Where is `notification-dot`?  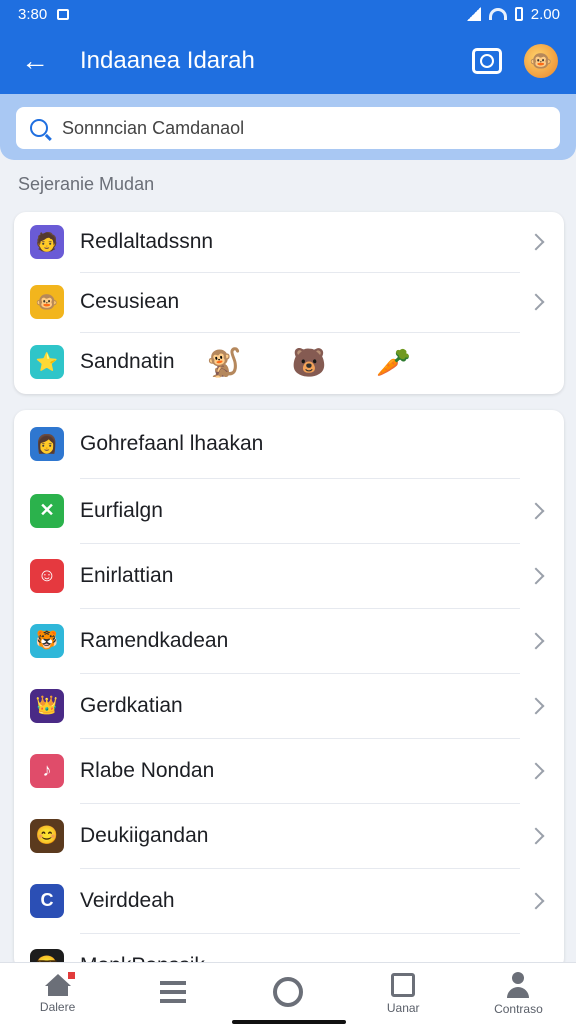 notification-dot is located at coordinates (71, 975).